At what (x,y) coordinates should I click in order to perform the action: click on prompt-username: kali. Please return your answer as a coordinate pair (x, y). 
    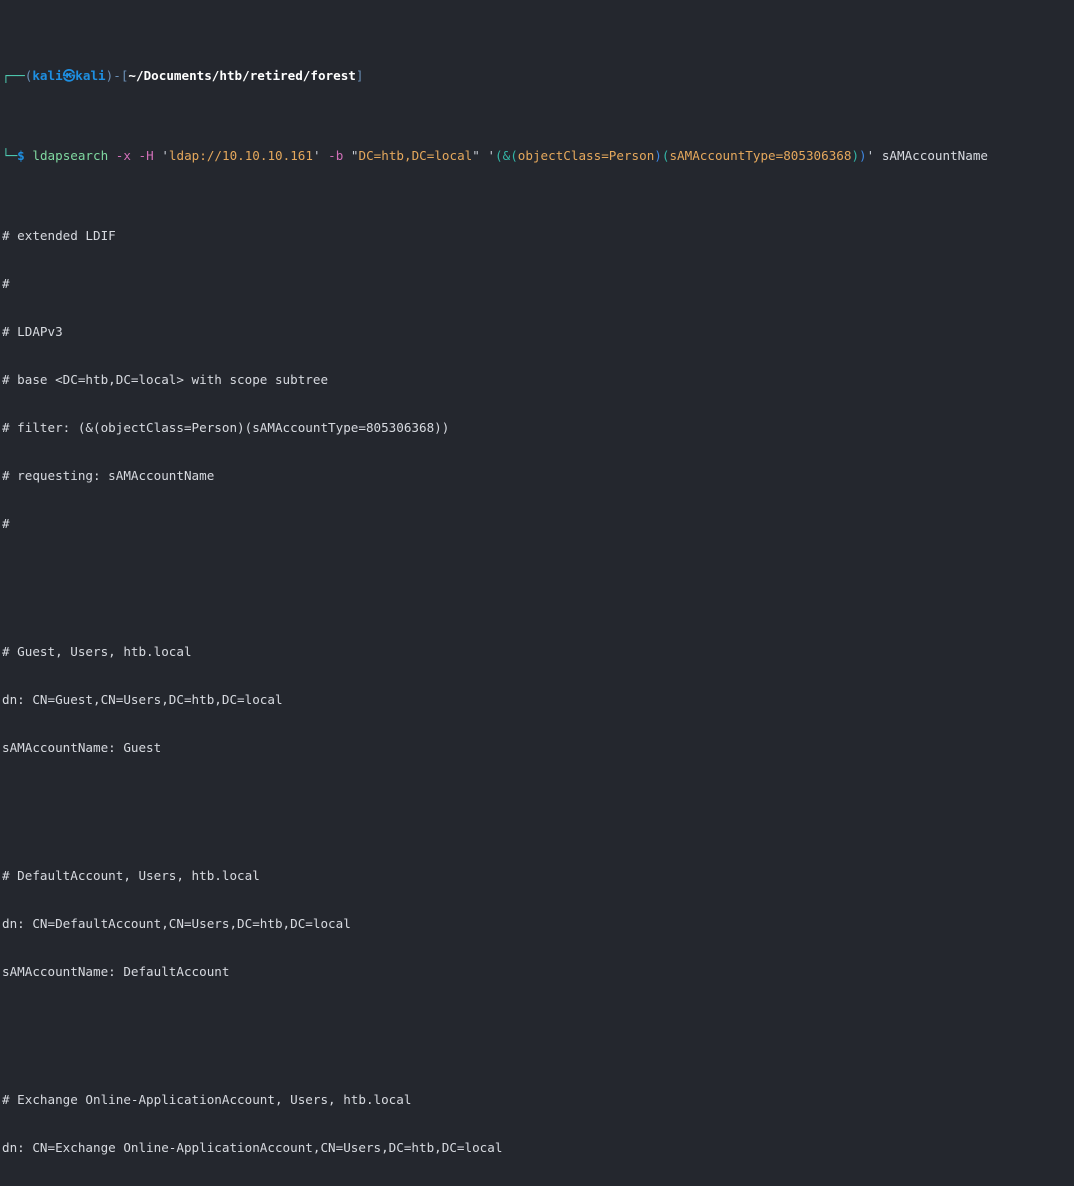
    Looking at the image, I should click on (47, 75).